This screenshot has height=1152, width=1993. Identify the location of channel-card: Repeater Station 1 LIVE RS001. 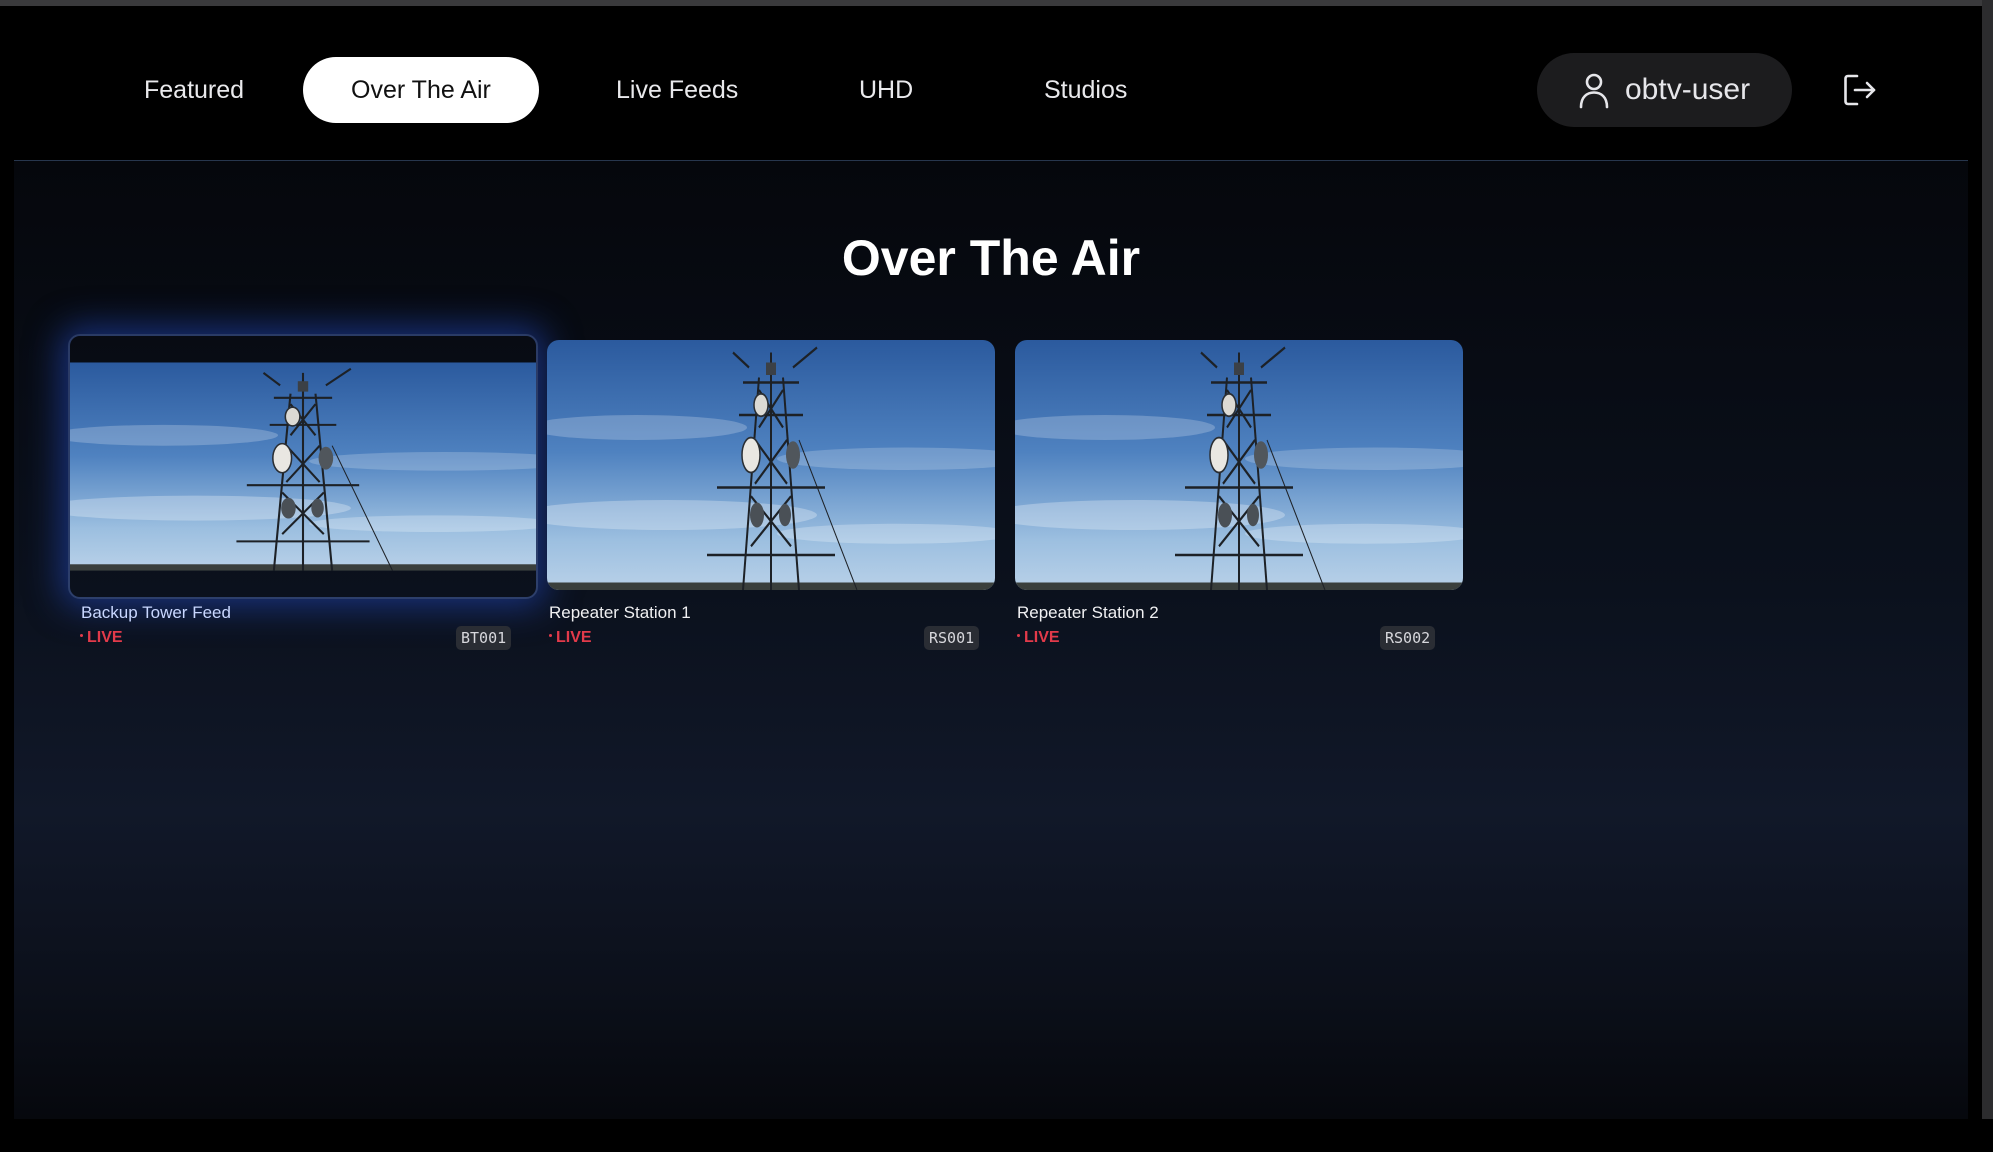
(771, 497).